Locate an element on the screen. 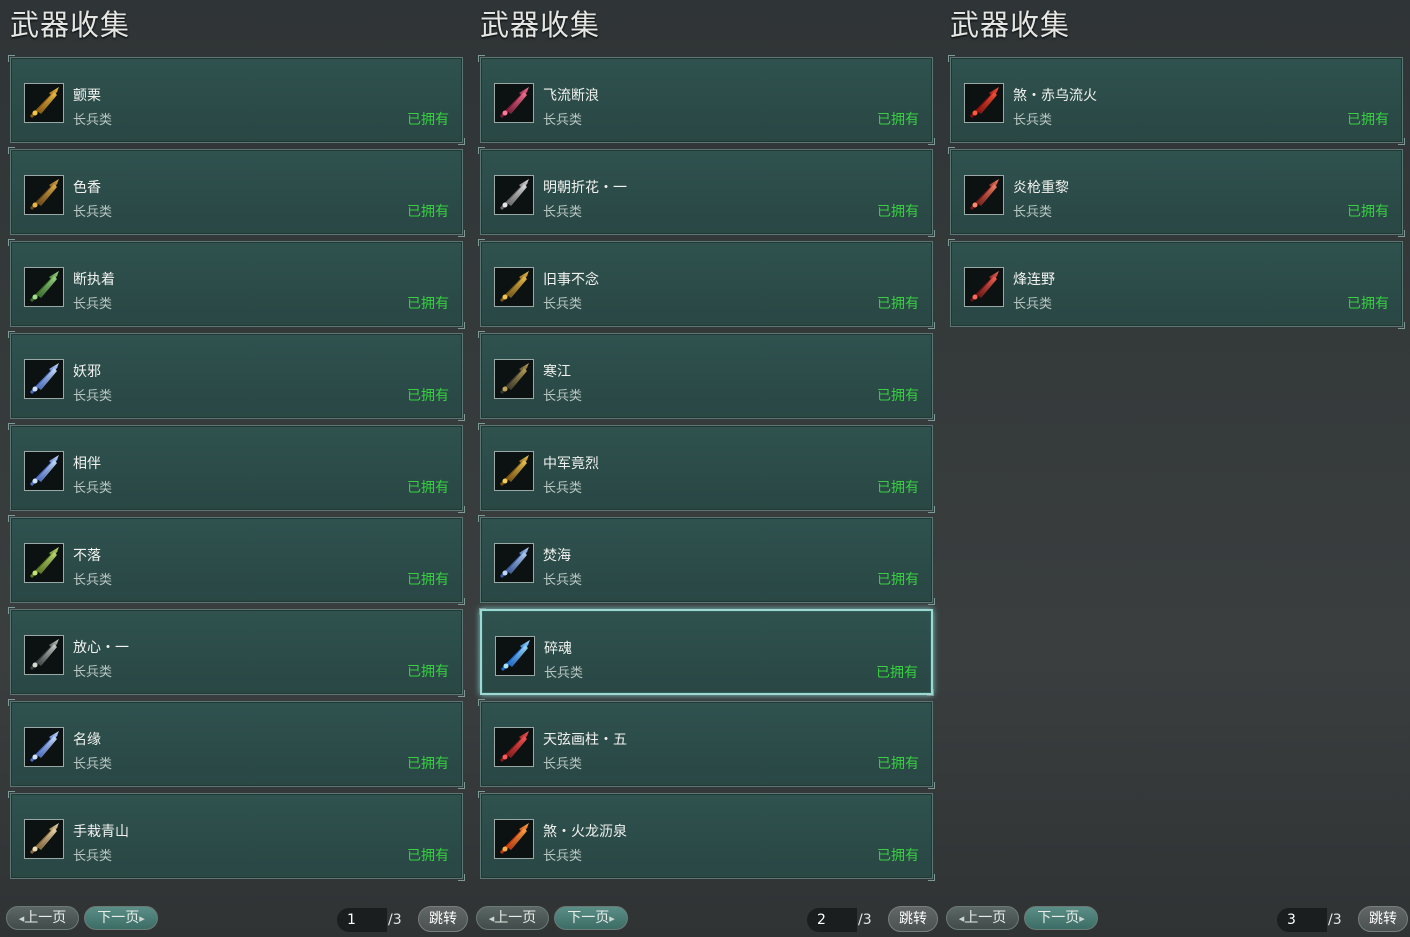  red-crystal-spear-icon is located at coordinates (514, 103).